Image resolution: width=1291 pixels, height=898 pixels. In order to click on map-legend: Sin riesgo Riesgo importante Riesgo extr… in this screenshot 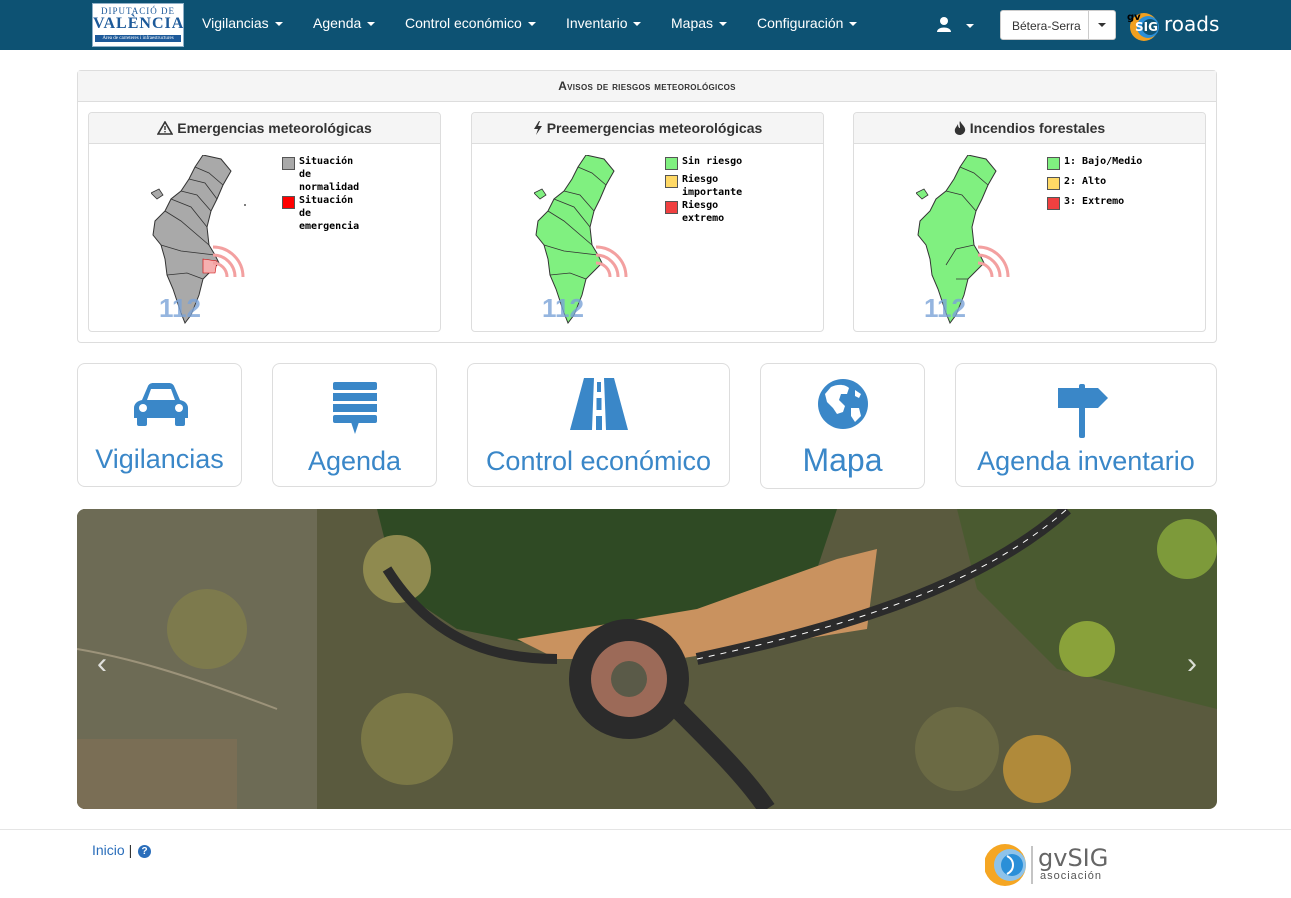, I will do `click(705, 190)`.